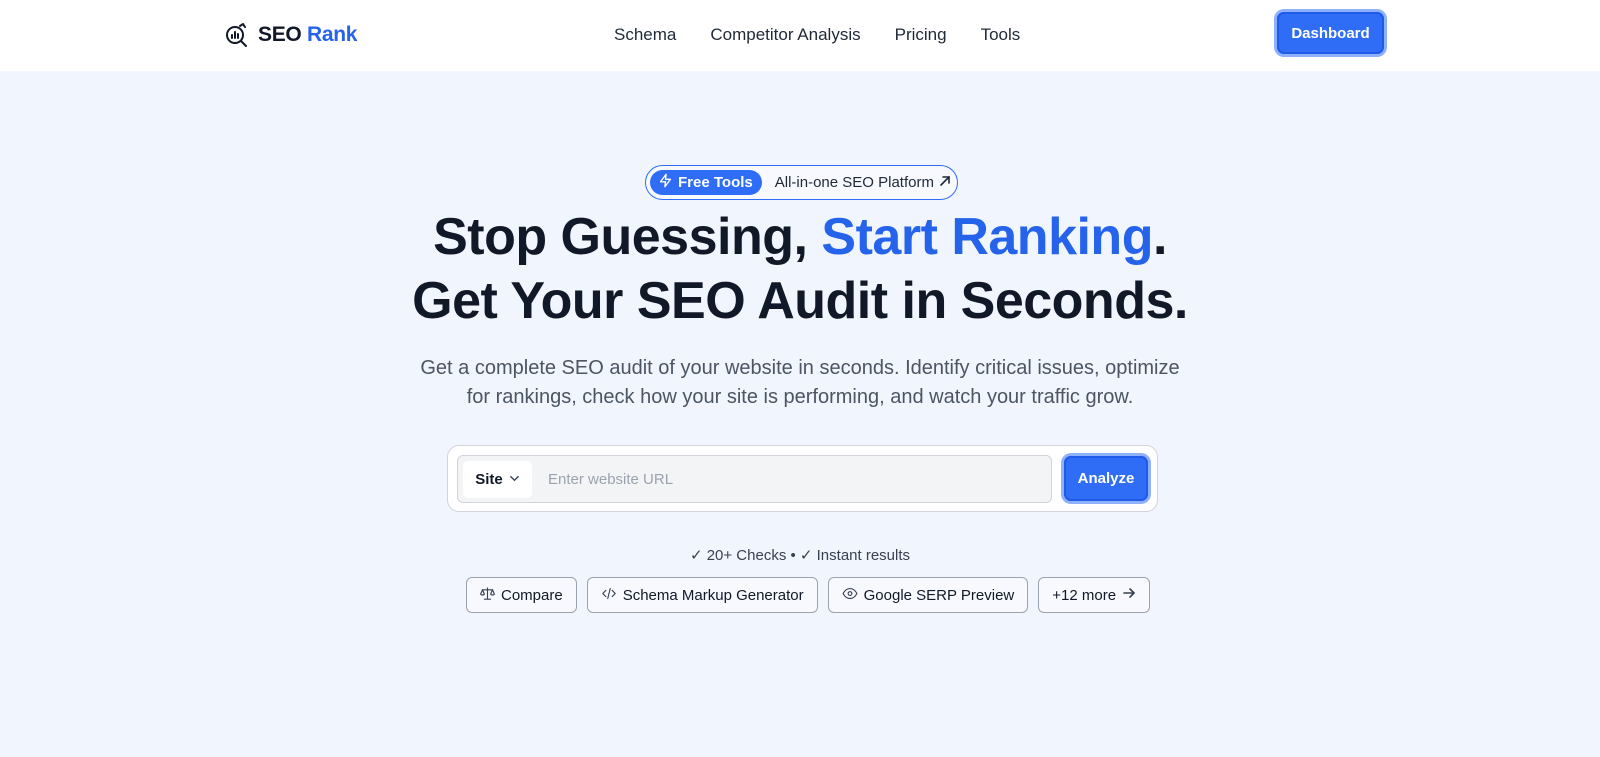 The height and width of the screenshot is (757, 1600). I want to click on tool-schema-markup-generator: Schema Markup Generator, so click(702, 595).